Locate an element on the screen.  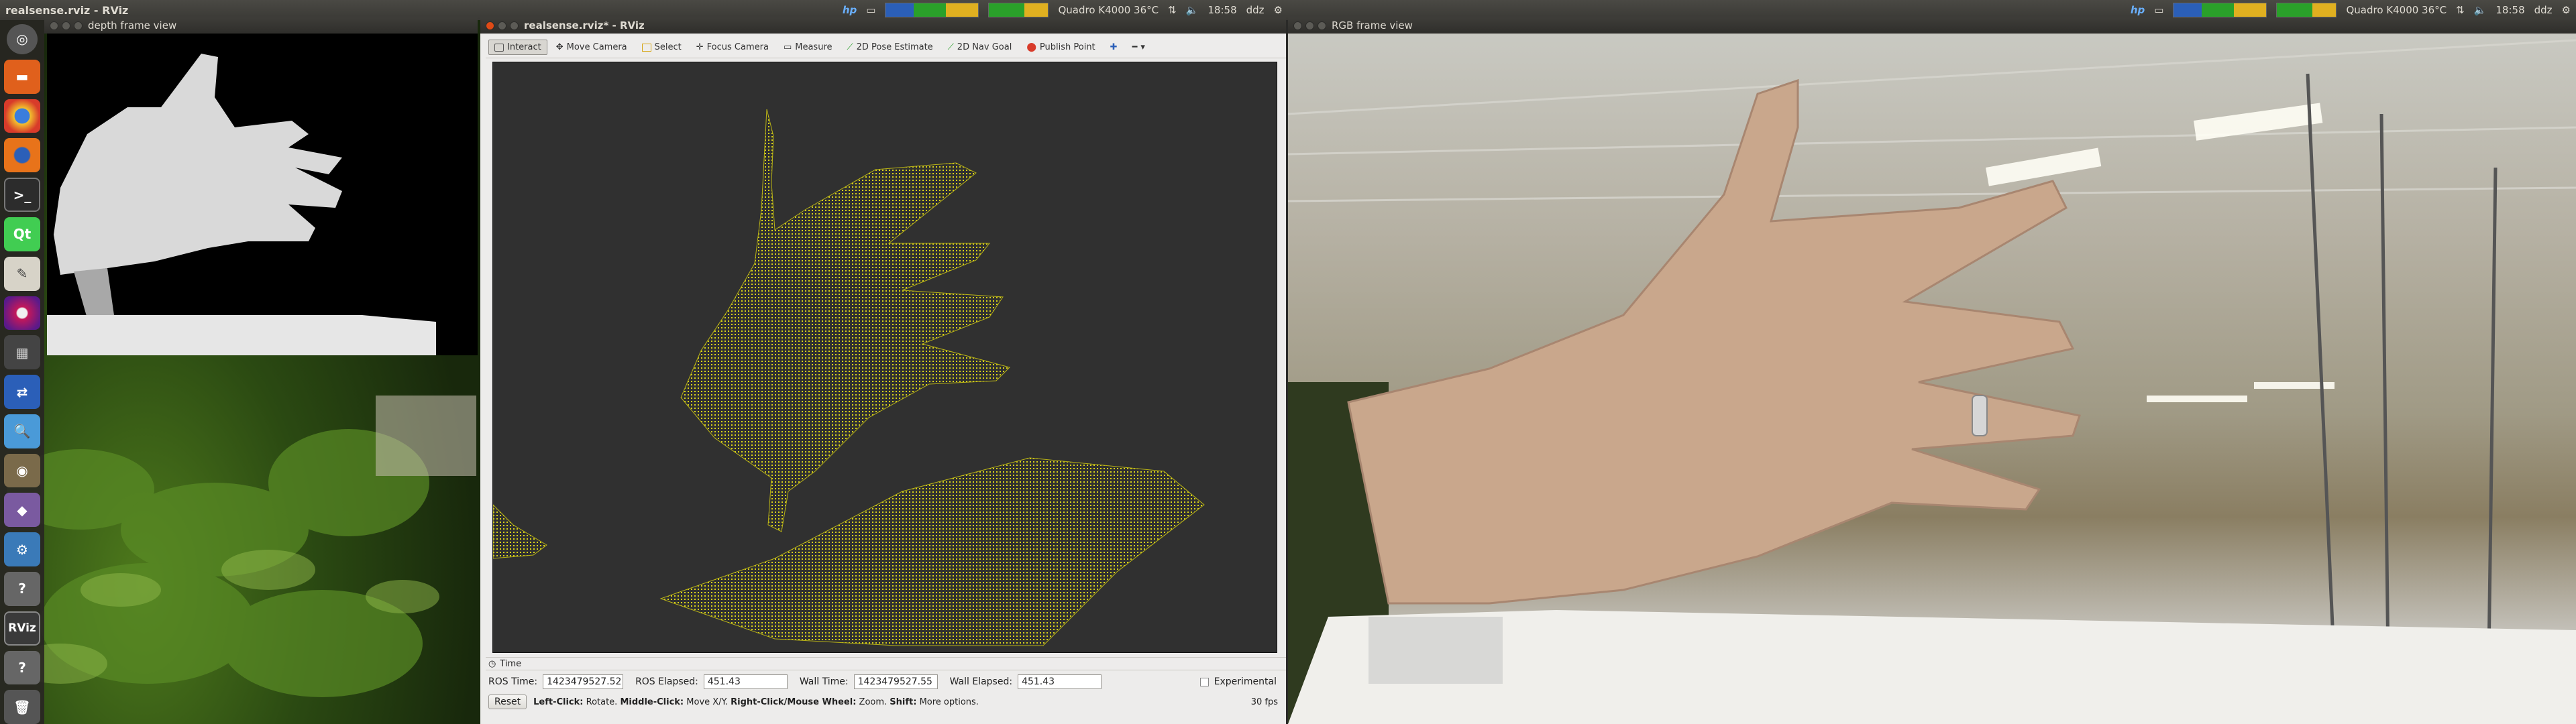
app-icon: ◆ is located at coordinates (22, 510).